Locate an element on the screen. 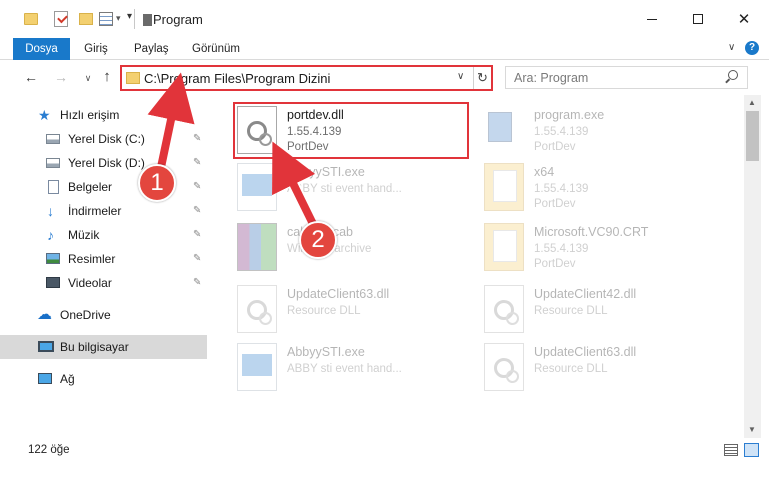  window-folder-icon is located at coordinates (147, 20).